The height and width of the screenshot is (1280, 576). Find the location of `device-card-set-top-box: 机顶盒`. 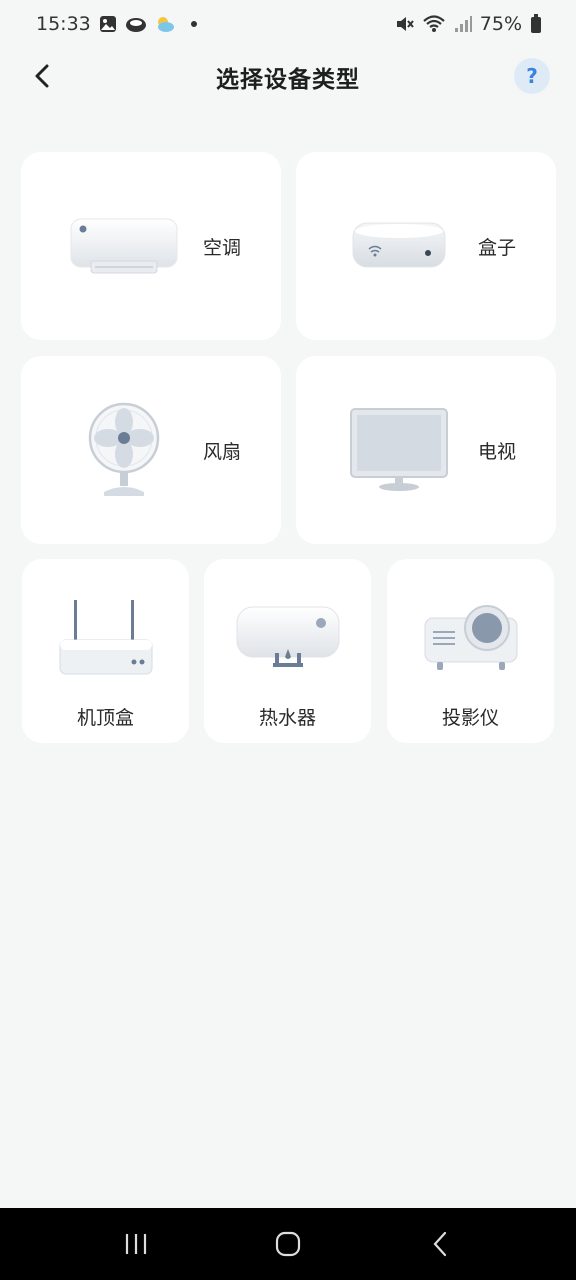

device-card-set-top-box: 机顶盒 is located at coordinates (105, 651).